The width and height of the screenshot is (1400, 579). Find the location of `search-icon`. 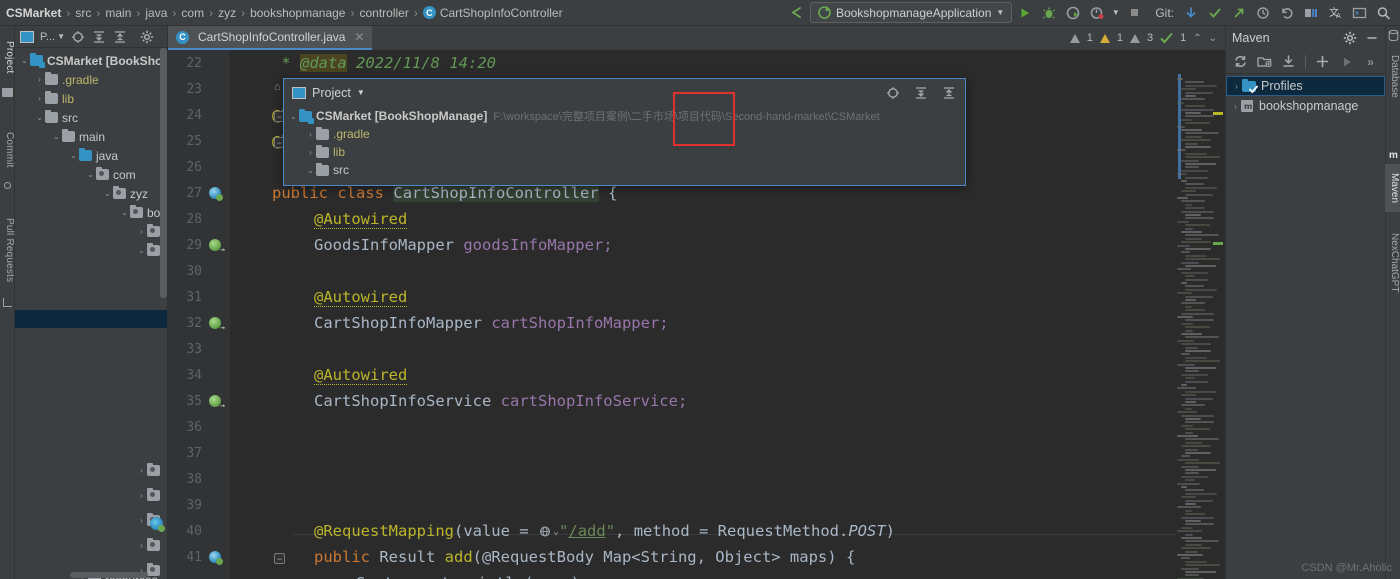

search-icon is located at coordinates (1383, 13).